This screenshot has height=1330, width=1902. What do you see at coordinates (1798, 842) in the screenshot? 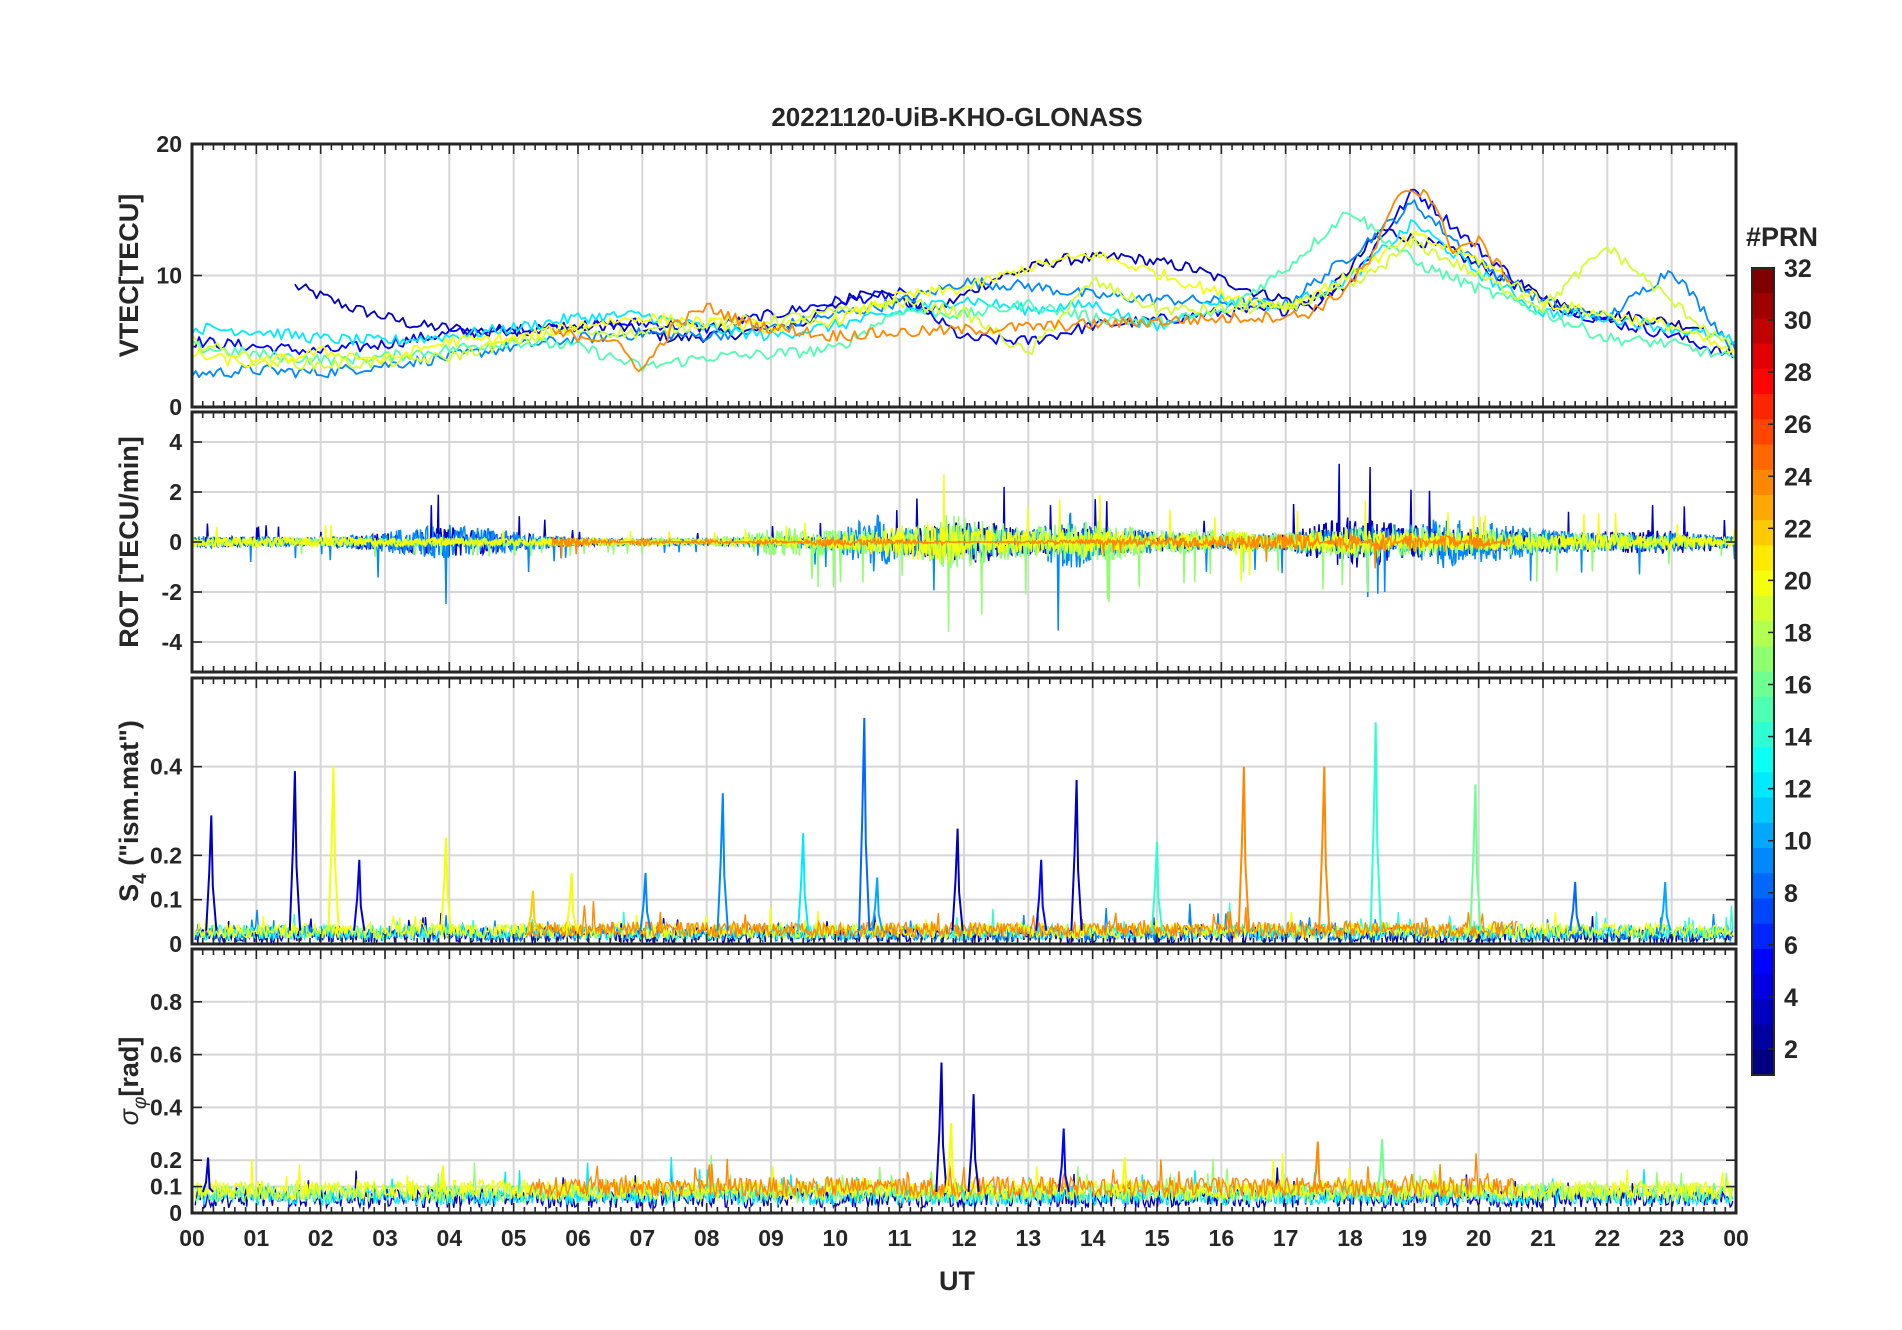
I see `colorbar-tick-label: 10` at bounding box center [1798, 842].